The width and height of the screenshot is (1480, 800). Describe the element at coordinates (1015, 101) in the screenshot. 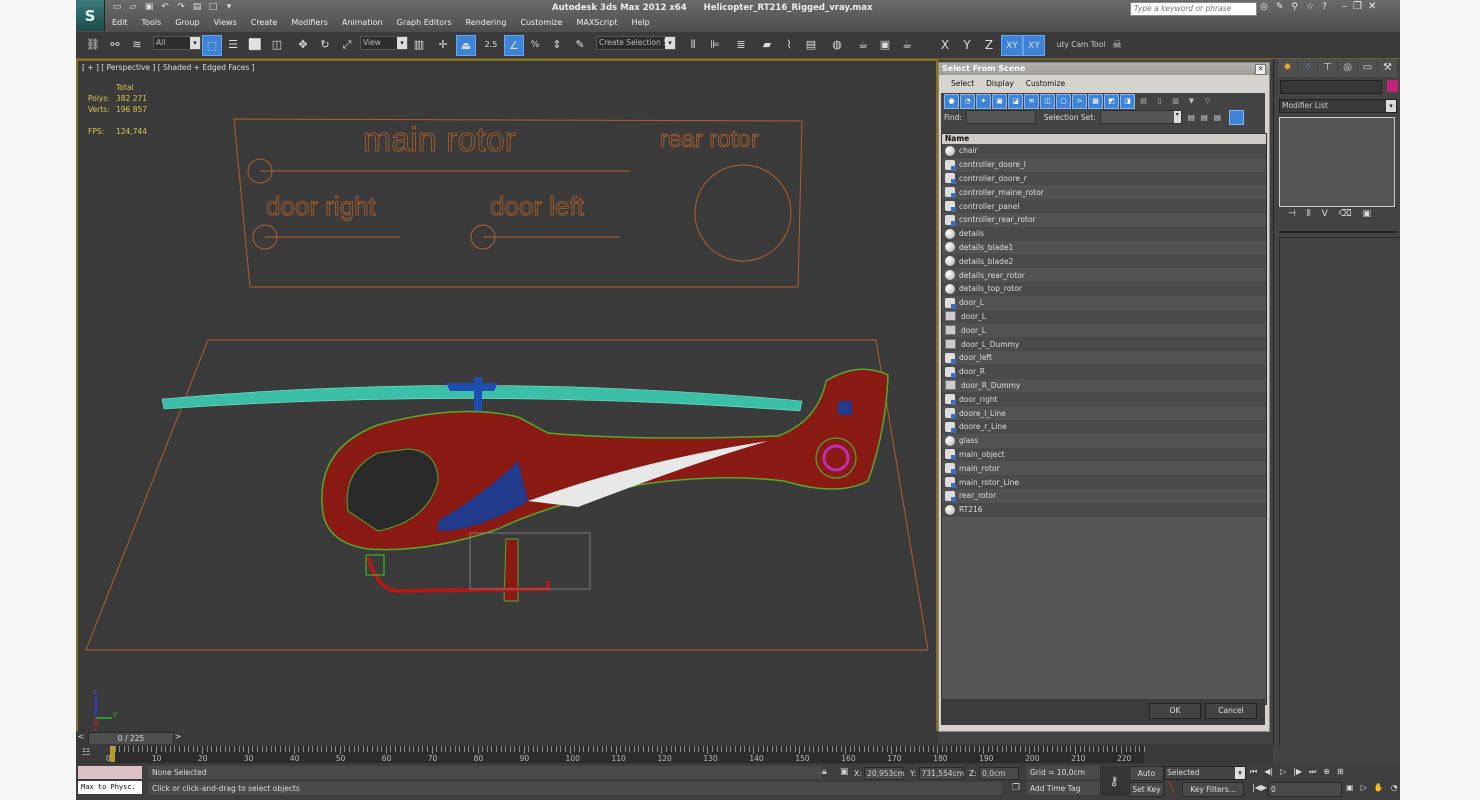

I see `display-helpers-icon: ◪` at that location.